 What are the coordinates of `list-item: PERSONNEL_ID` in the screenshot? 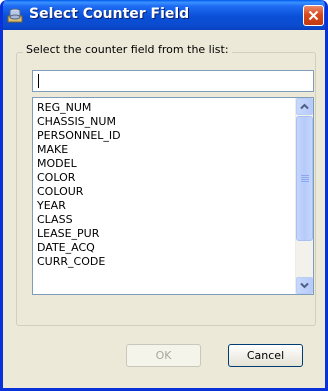 It's located at (164, 136).